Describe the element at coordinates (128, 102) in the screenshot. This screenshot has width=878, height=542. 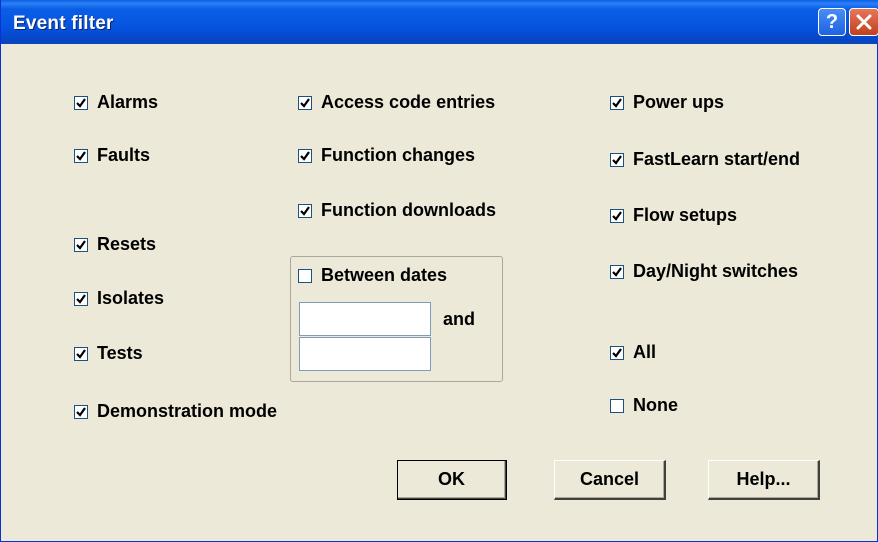
I see `checkbox-label: Alarms` at that location.